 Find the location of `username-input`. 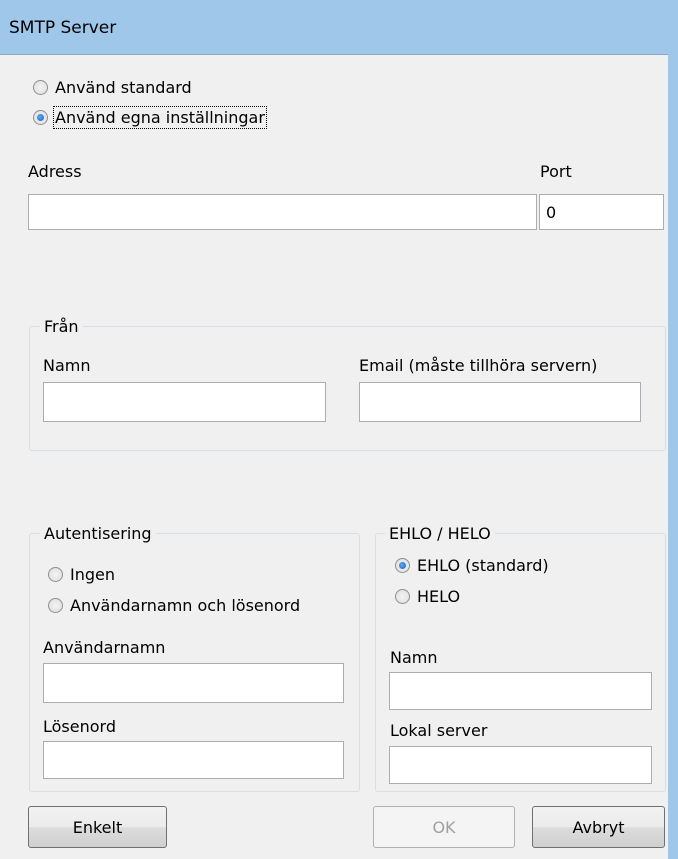

username-input is located at coordinates (193, 683).